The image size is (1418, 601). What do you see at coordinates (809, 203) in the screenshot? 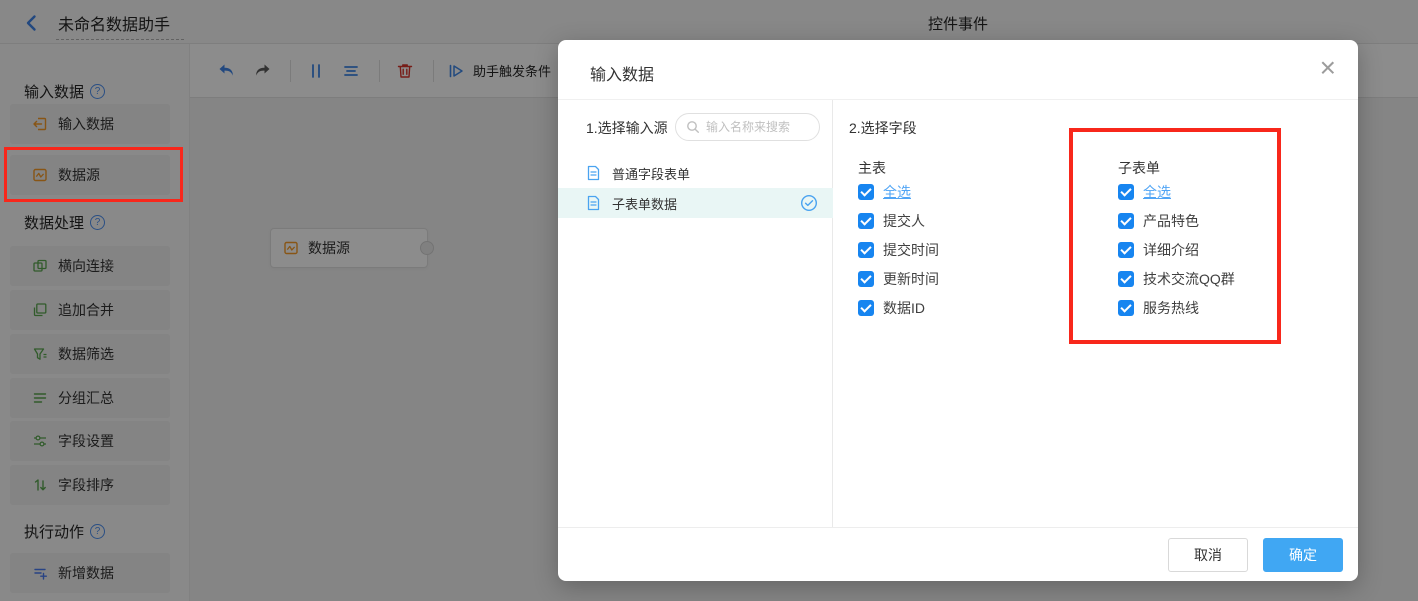
I see `circle-check-icon` at bounding box center [809, 203].